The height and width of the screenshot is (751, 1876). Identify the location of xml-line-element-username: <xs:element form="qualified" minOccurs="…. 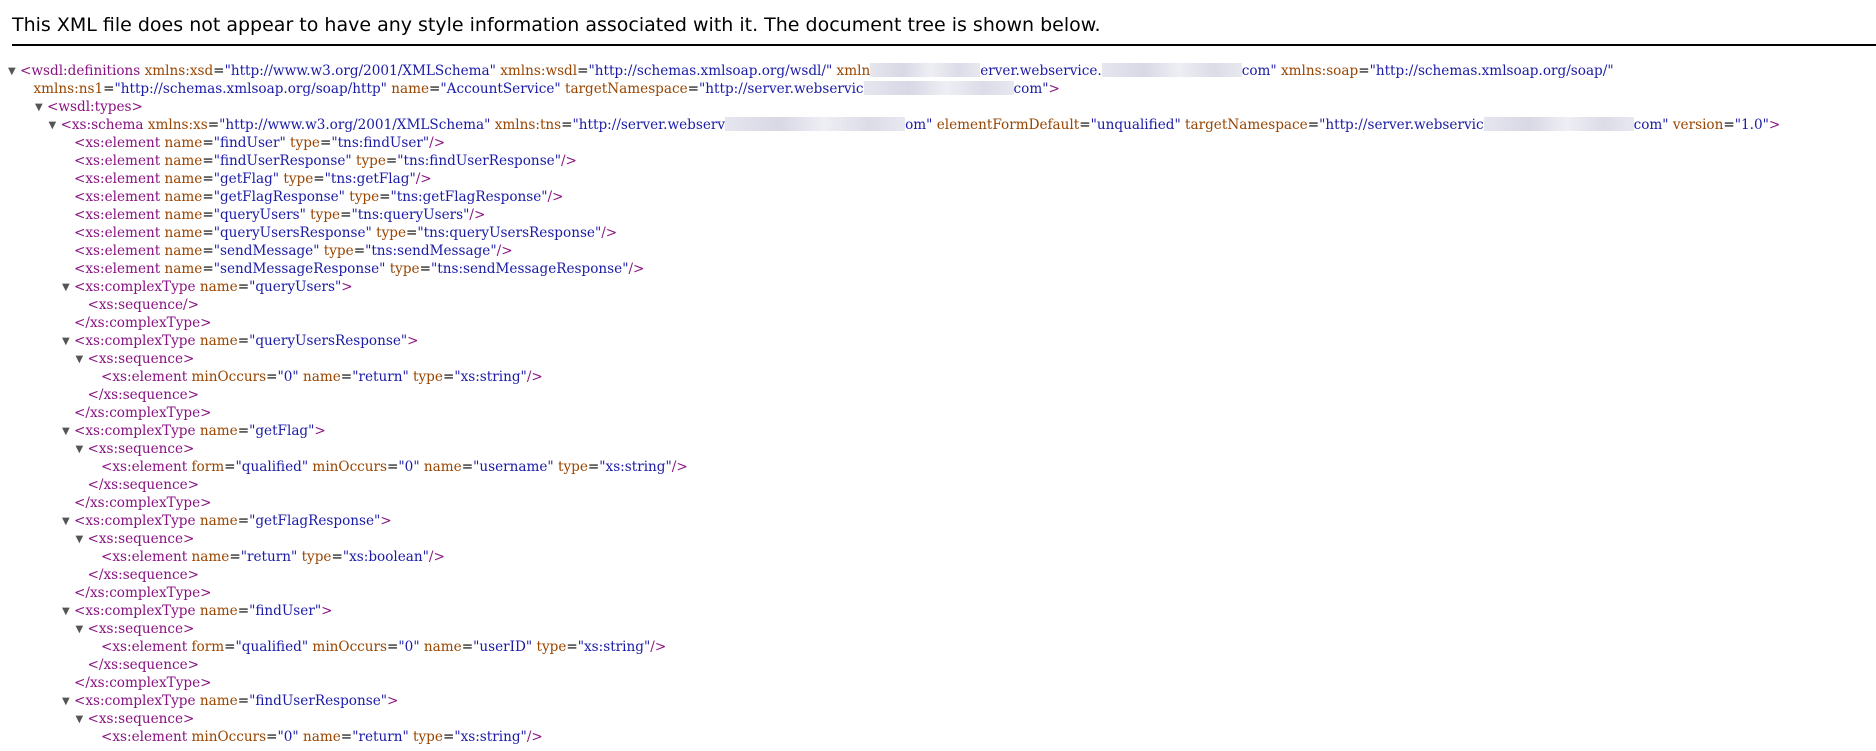
(938, 467).